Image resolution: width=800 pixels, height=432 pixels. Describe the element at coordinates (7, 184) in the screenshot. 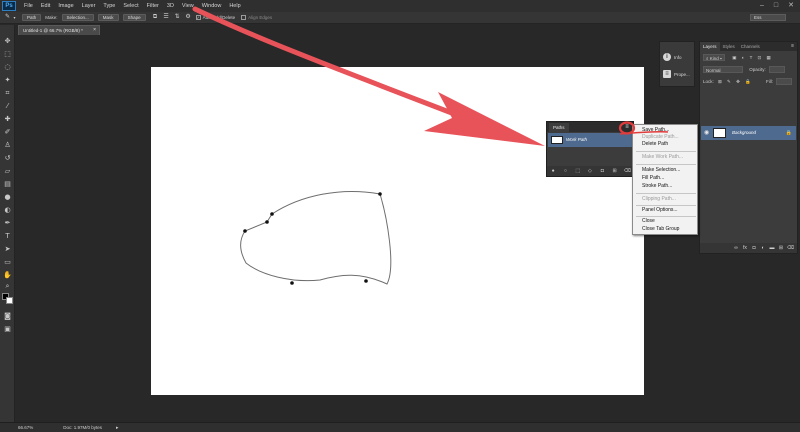

I see `gradient-tool-icon: ▤` at that location.